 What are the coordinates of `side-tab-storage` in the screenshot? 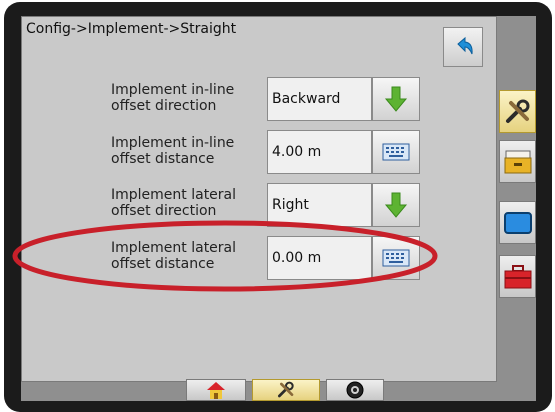 It's located at (517, 161).